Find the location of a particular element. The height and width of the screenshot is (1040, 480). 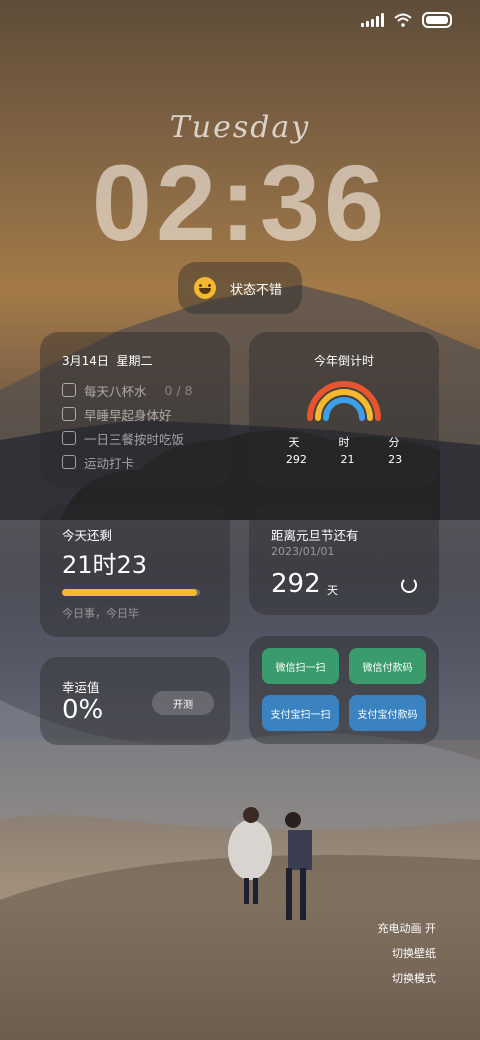

todo-item-label: 一日三餐按时吃饭 is located at coordinates (134, 439).